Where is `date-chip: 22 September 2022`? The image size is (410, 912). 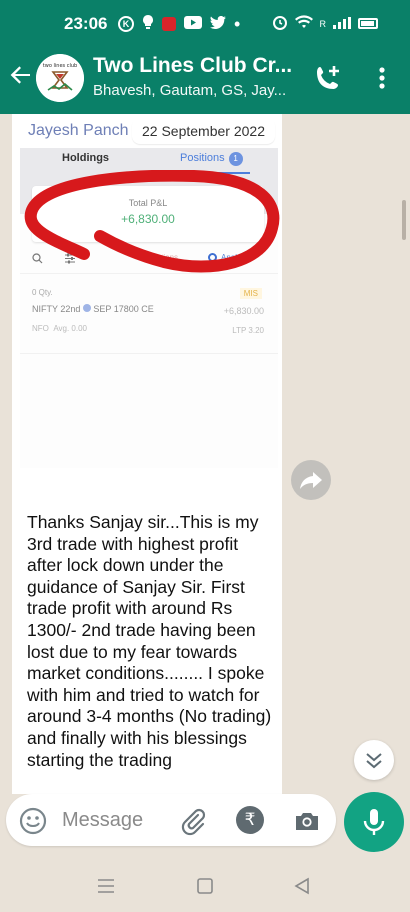
date-chip: 22 September 2022 is located at coordinates (203, 131).